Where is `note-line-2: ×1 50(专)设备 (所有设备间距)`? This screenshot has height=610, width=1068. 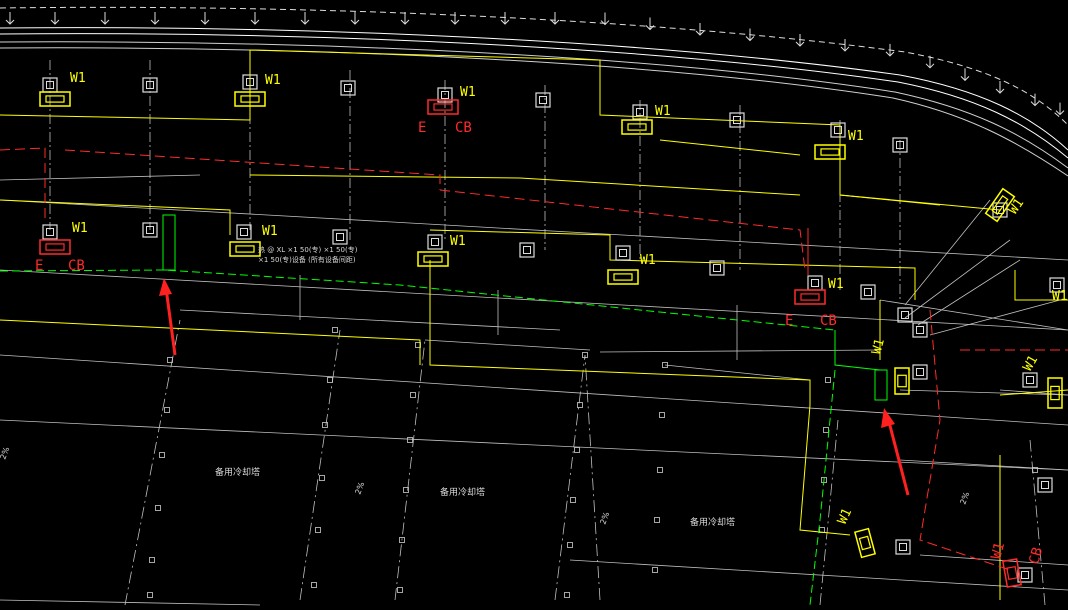
note-line-2: ×1 50(专)设备 (所有设备间距) is located at coordinates (307, 259).